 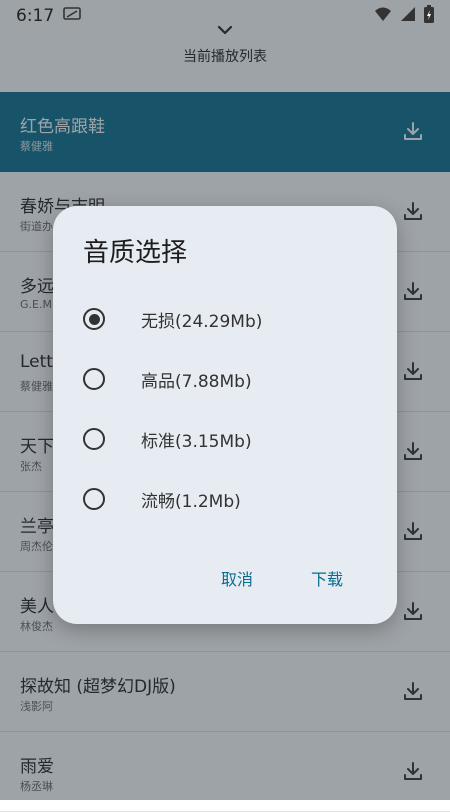 I want to click on option-high: 高品(7.88Mb), so click(x=223, y=379).